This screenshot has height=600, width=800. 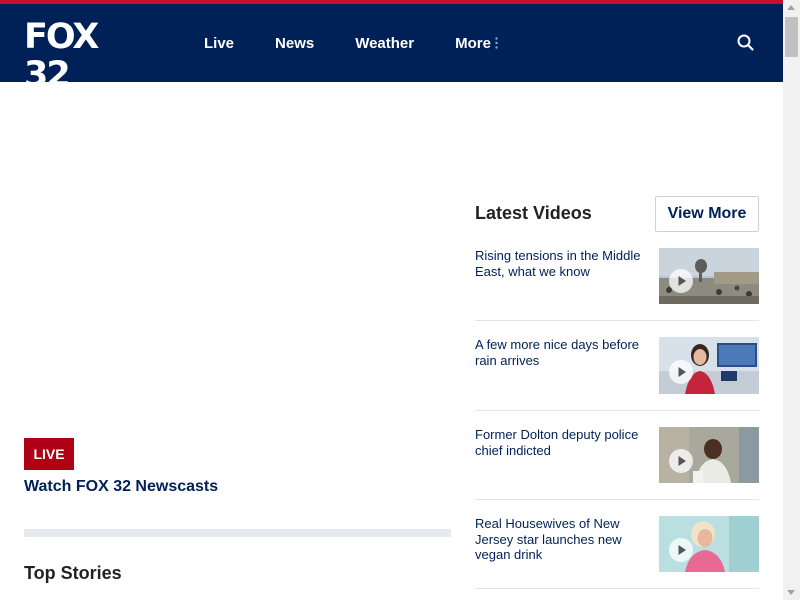 I want to click on scroll-thumb, so click(x=791, y=37).